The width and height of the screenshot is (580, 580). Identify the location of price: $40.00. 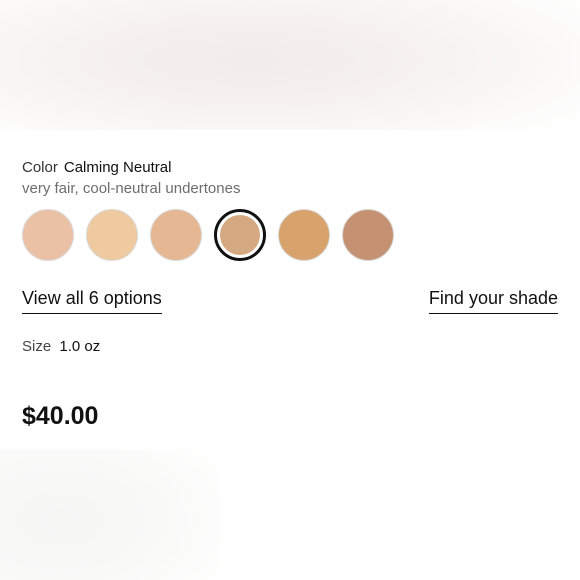
(60, 416).